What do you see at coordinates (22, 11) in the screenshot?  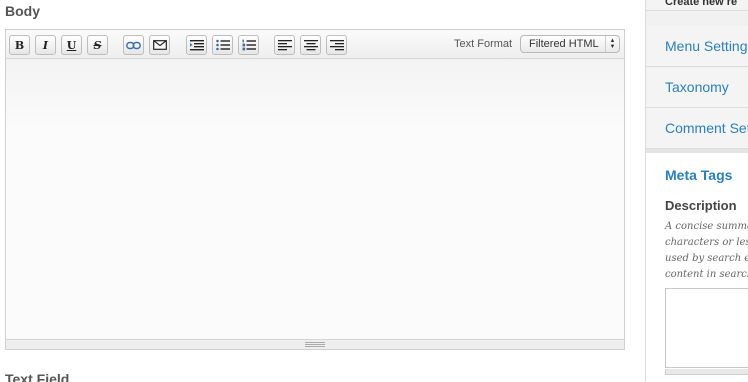 I see `body-field-label: Body` at bounding box center [22, 11].